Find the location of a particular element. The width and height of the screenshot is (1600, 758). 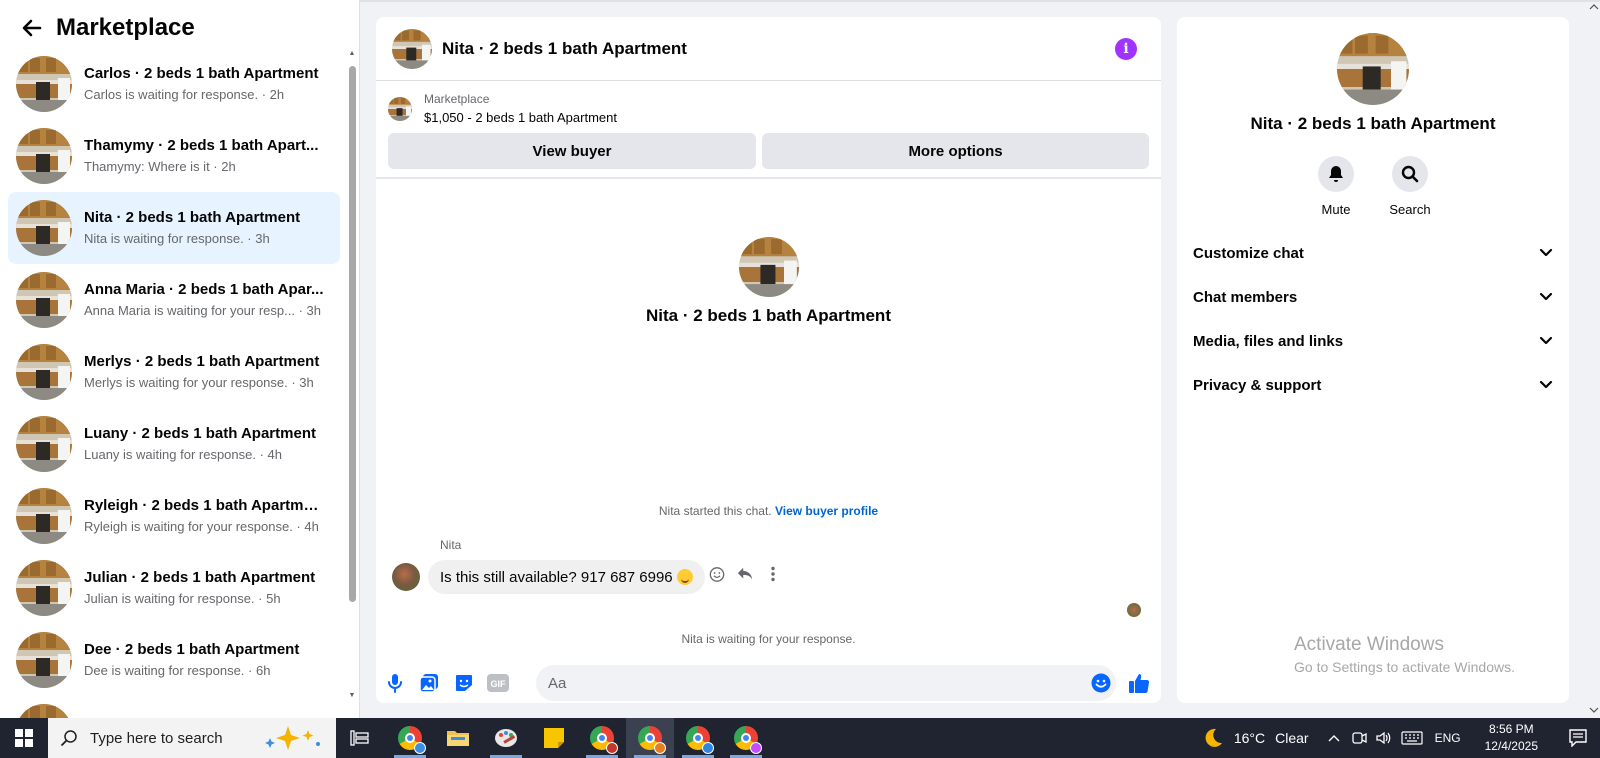

conversation-name: Luany · 2 beds 1 bath Apartment is located at coordinates (200, 433).